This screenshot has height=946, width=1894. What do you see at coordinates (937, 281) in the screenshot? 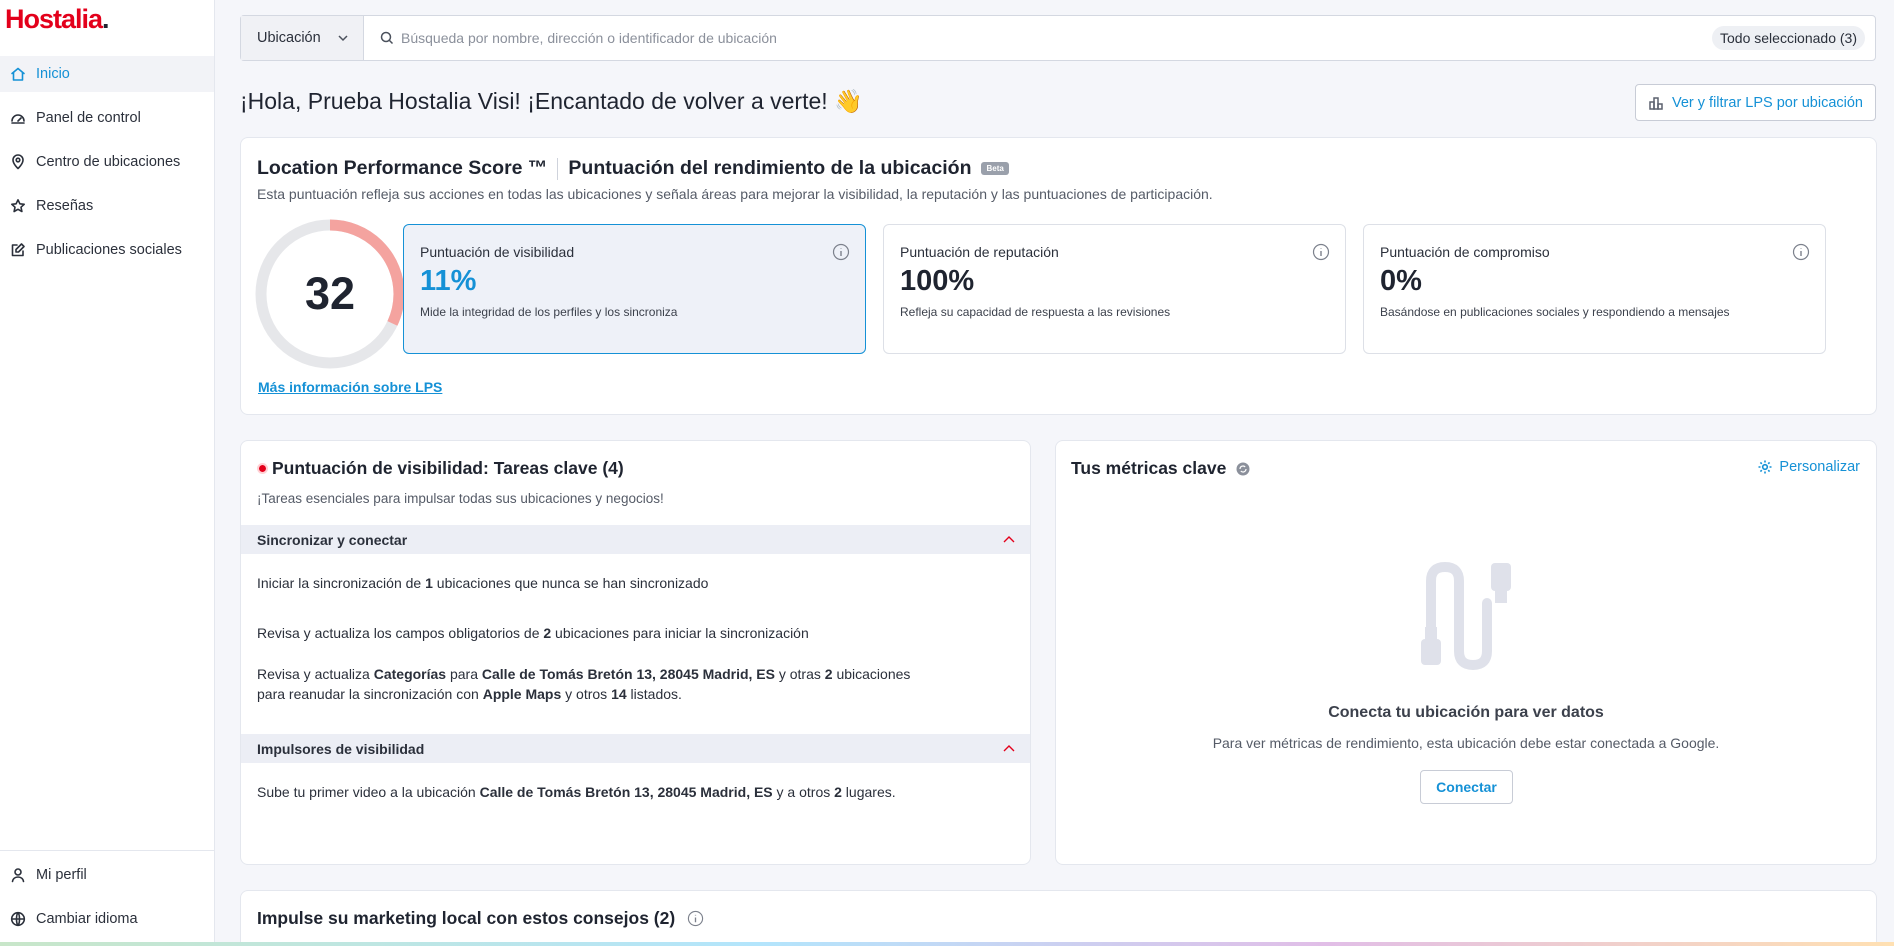
I see `score-value: 100%` at bounding box center [937, 281].